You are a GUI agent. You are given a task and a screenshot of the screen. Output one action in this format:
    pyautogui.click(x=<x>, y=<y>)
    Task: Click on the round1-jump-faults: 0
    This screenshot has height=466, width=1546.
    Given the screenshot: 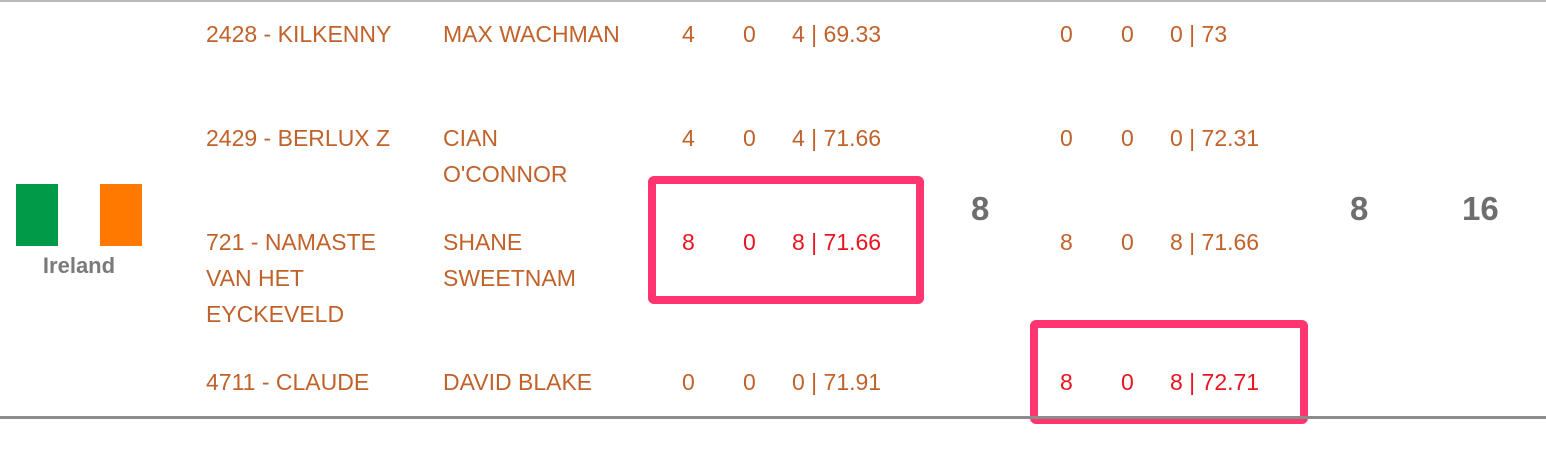 What is the action you would take?
    pyautogui.click(x=688, y=382)
    